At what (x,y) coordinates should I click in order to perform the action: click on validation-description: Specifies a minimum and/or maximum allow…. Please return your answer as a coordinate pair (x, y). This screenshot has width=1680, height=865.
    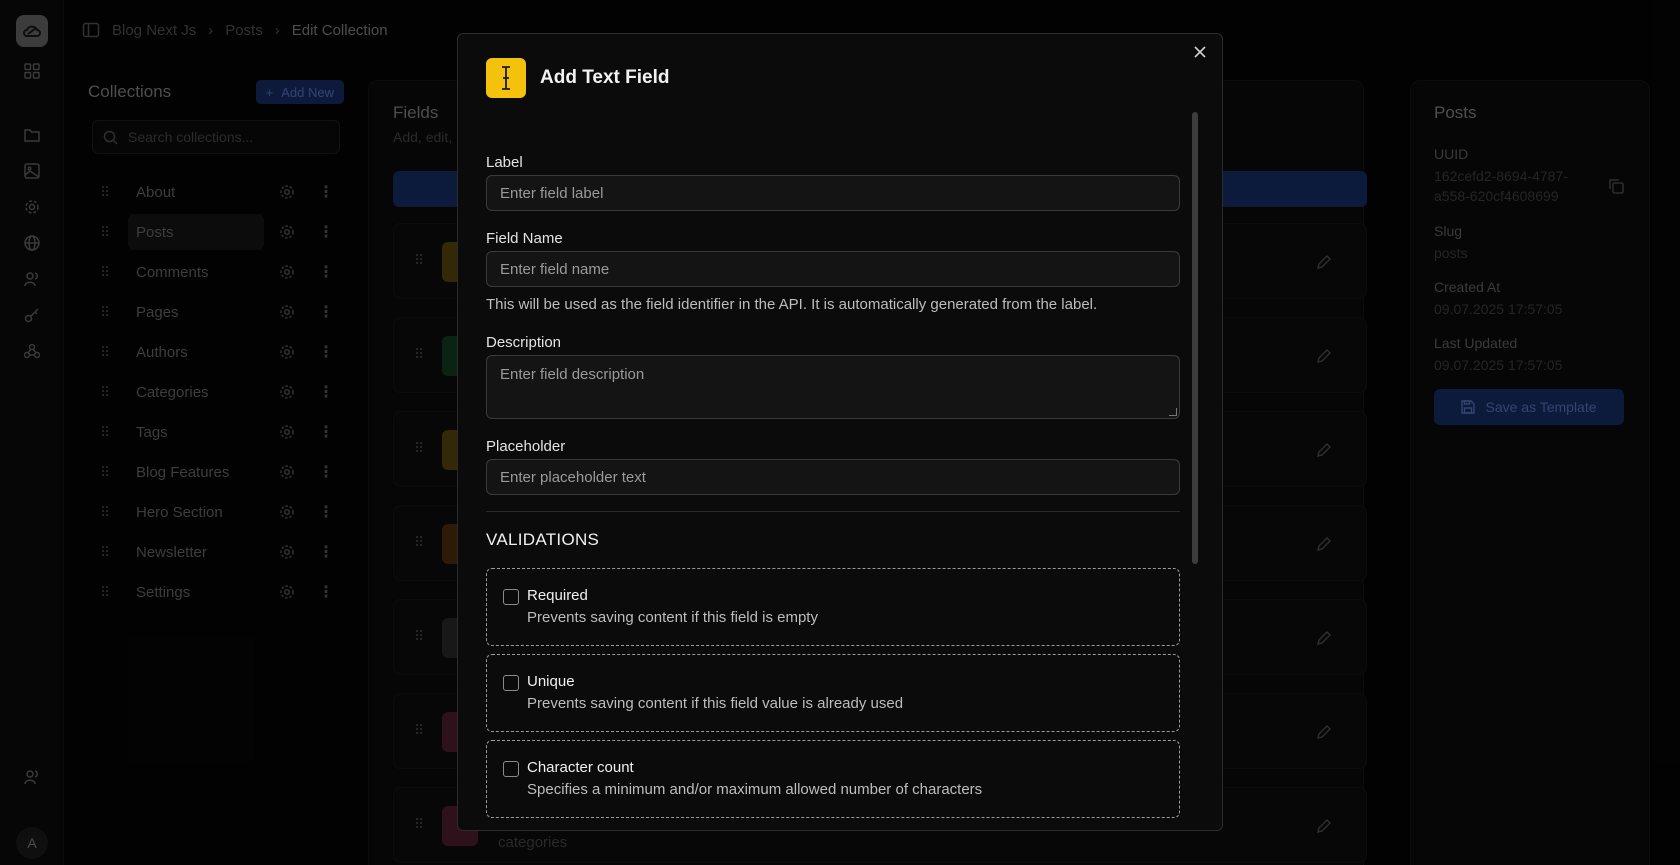
    Looking at the image, I should click on (755, 789).